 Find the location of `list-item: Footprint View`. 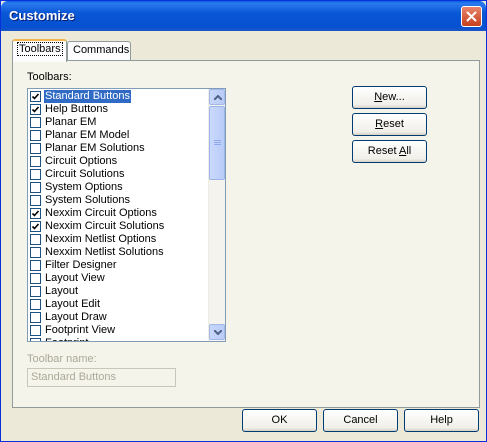

list-item: Footprint View is located at coordinates (118, 330).